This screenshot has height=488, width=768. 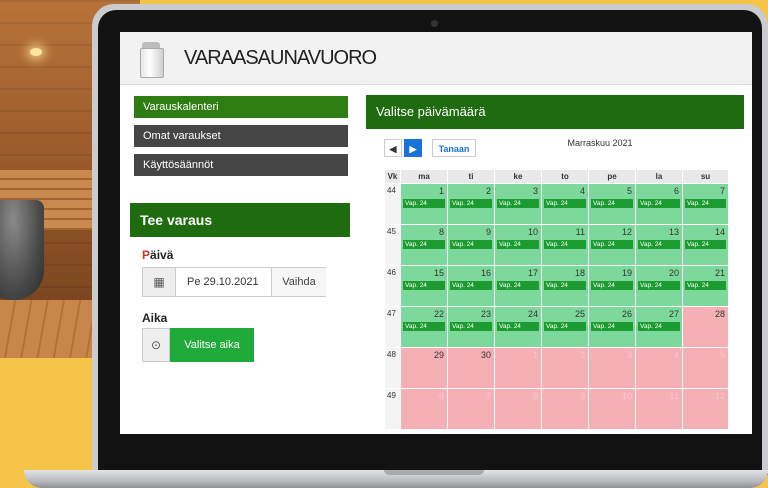 What do you see at coordinates (471, 409) in the screenshot?
I see `calendar-day-cell: 7` at bounding box center [471, 409].